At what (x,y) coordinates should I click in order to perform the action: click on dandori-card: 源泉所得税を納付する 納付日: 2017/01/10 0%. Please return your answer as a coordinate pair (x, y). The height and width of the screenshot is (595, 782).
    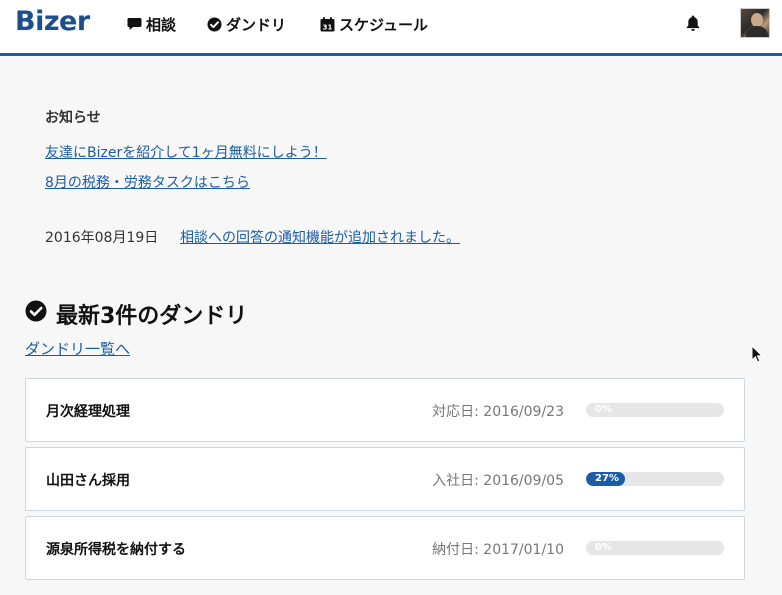
    Looking at the image, I should click on (385, 548).